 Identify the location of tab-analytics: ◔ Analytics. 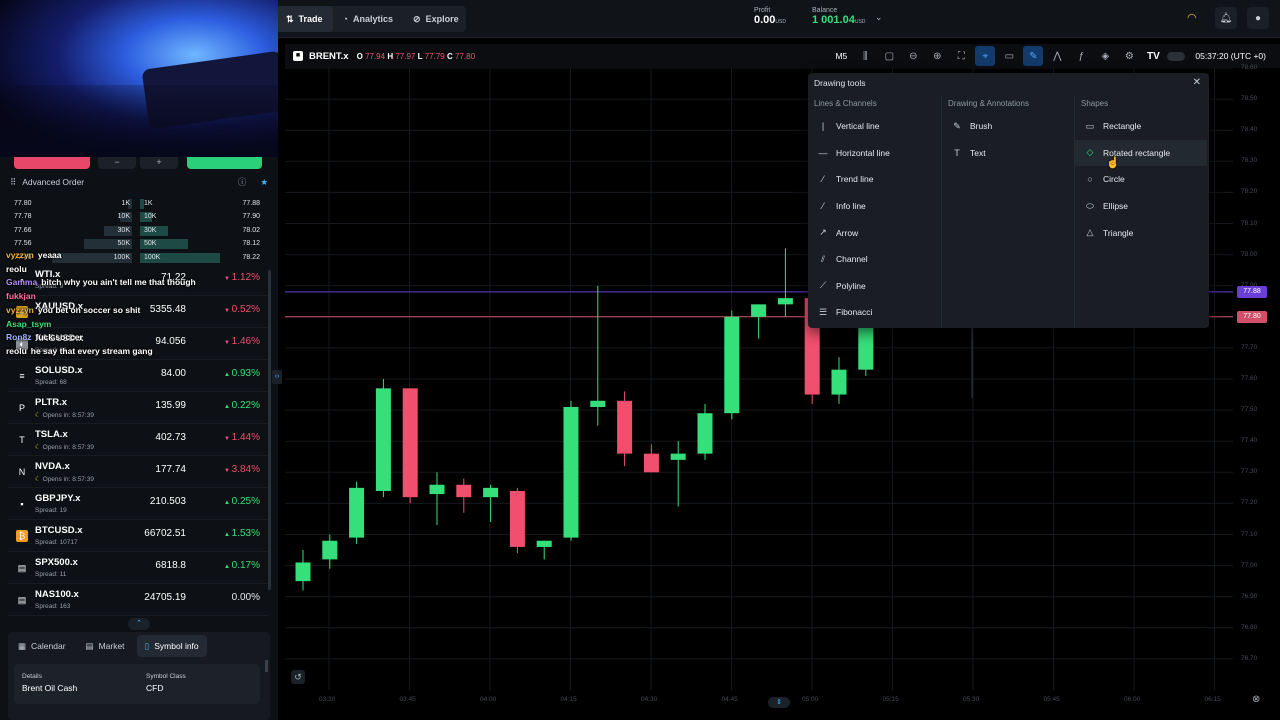
(368, 19).